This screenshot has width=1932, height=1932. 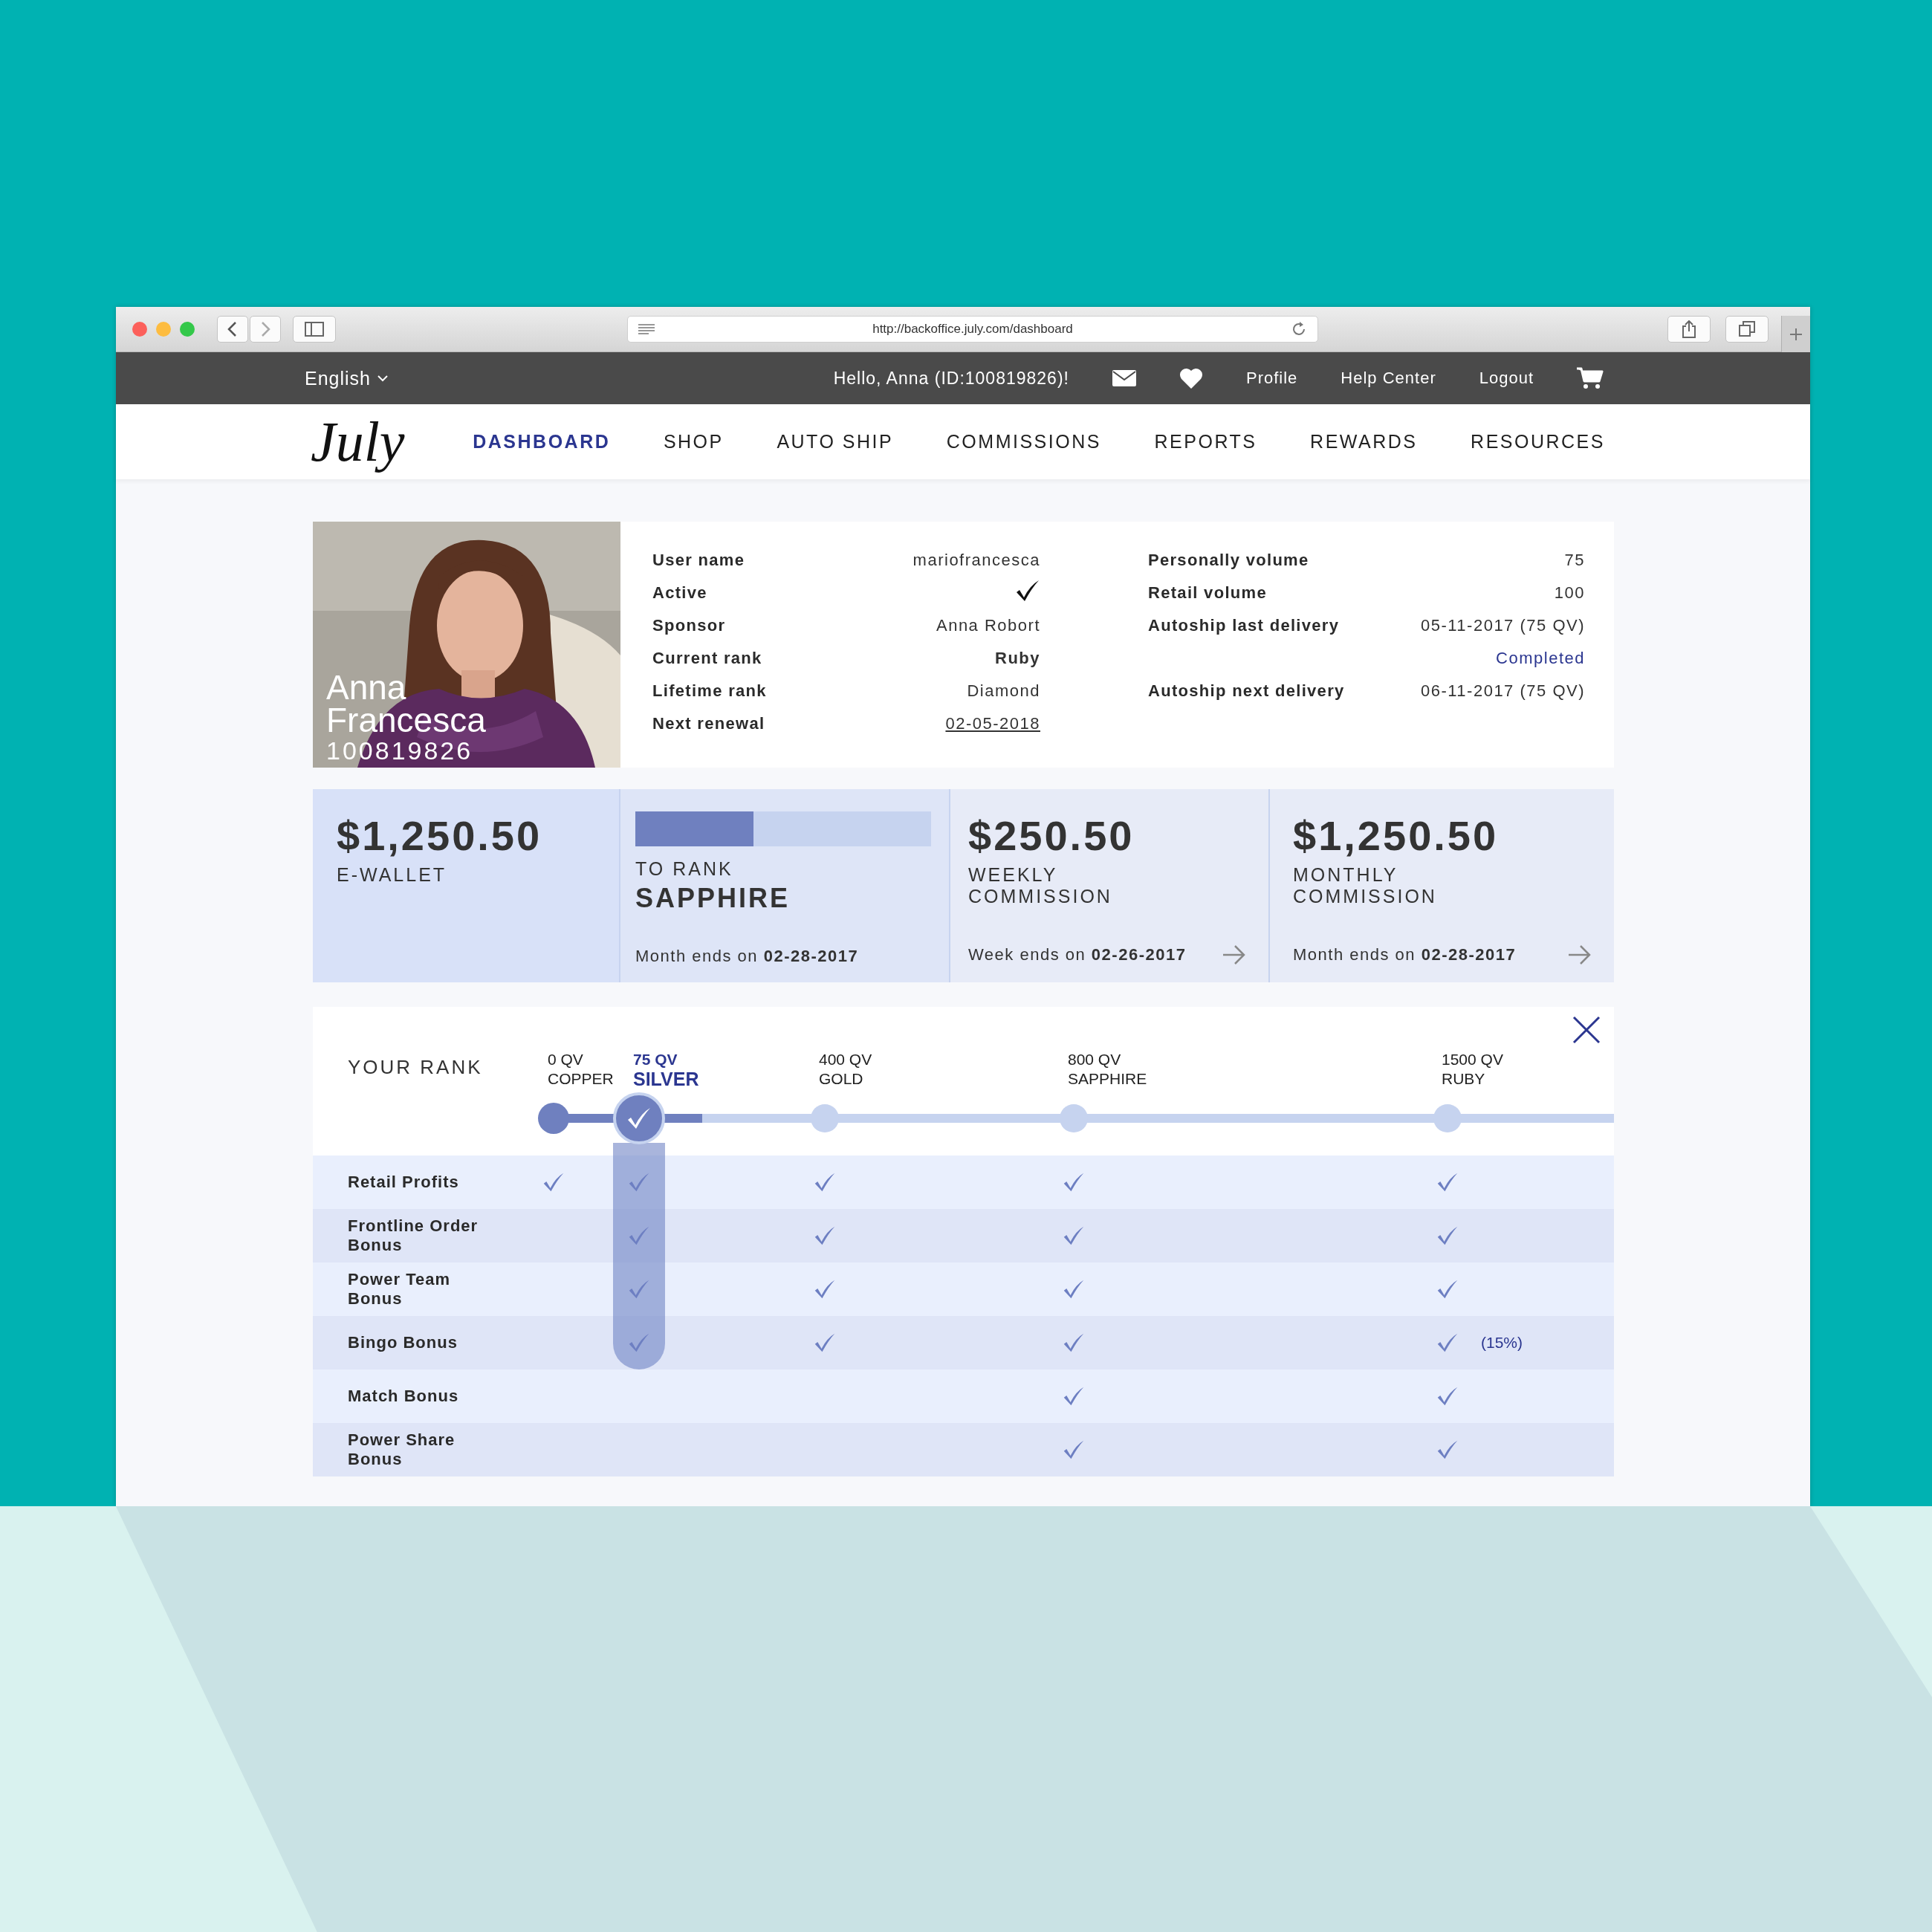 I want to click on logo: July, so click(x=358, y=441).